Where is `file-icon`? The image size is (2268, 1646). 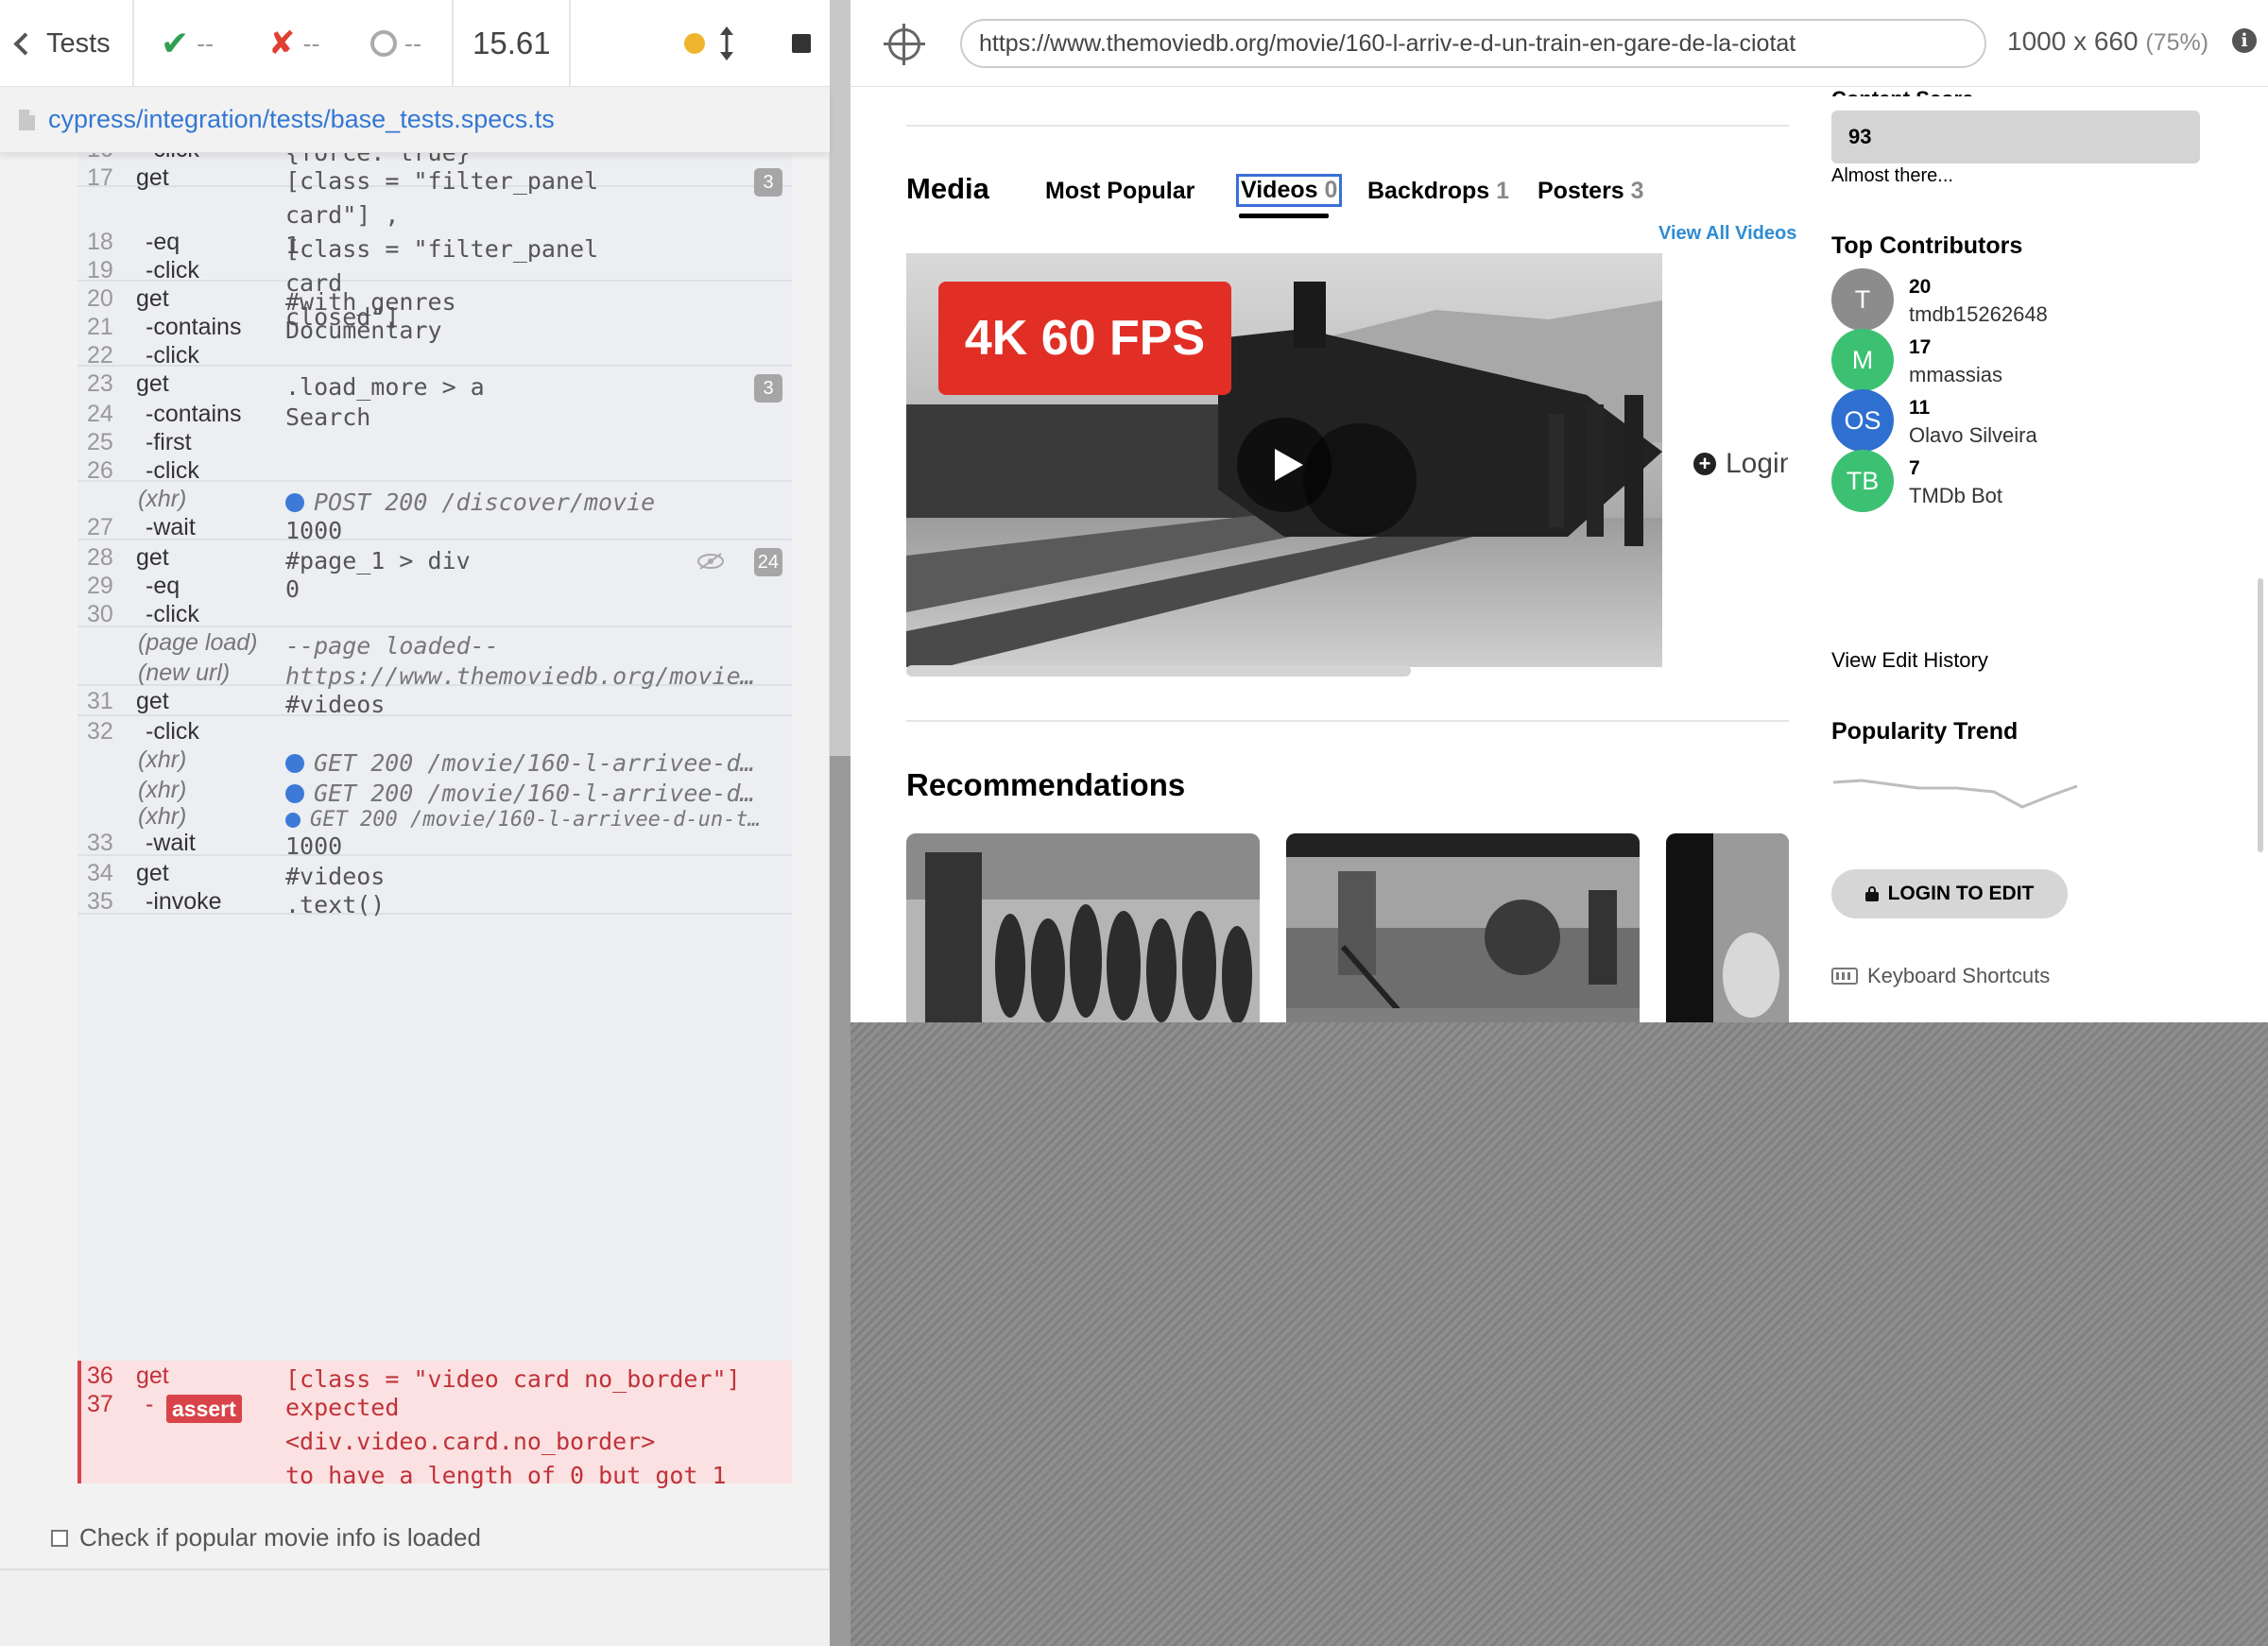 file-icon is located at coordinates (27, 119).